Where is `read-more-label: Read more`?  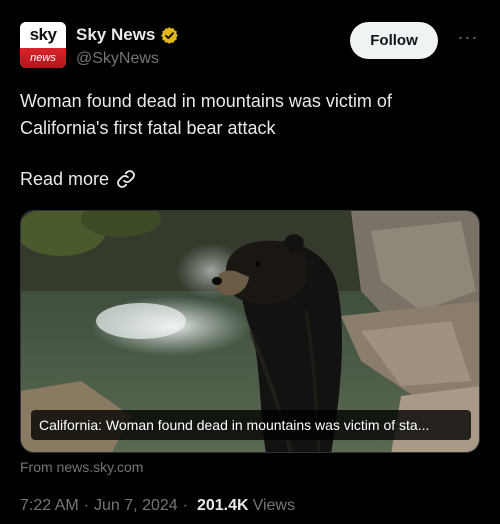
read-more-label: Read more is located at coordinates (65, 178).